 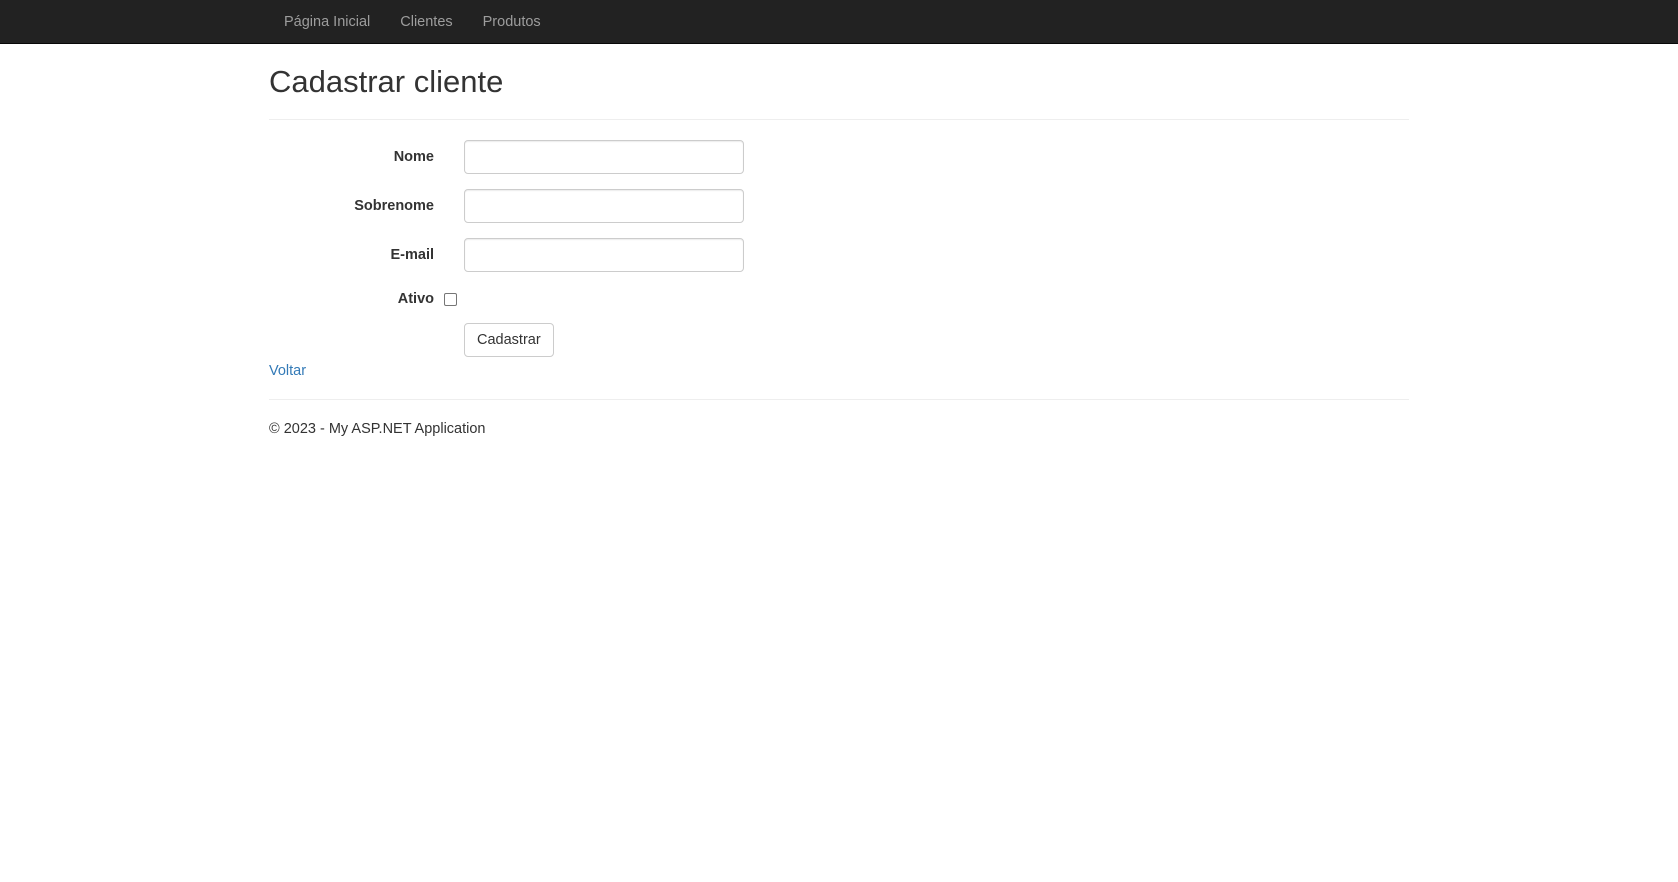 What do you see at coordinates (839, 119) in the screenshot?
I see `title-divider` at bounding box center [839, 119].